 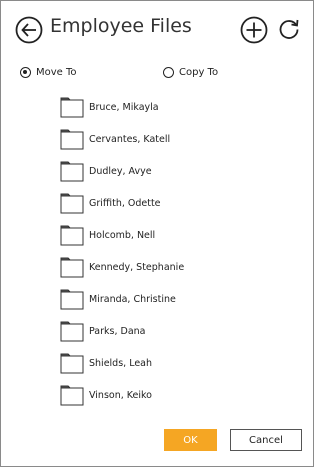 I want to click on folder-item: Parks, Dana, so click(x=175, y=331).